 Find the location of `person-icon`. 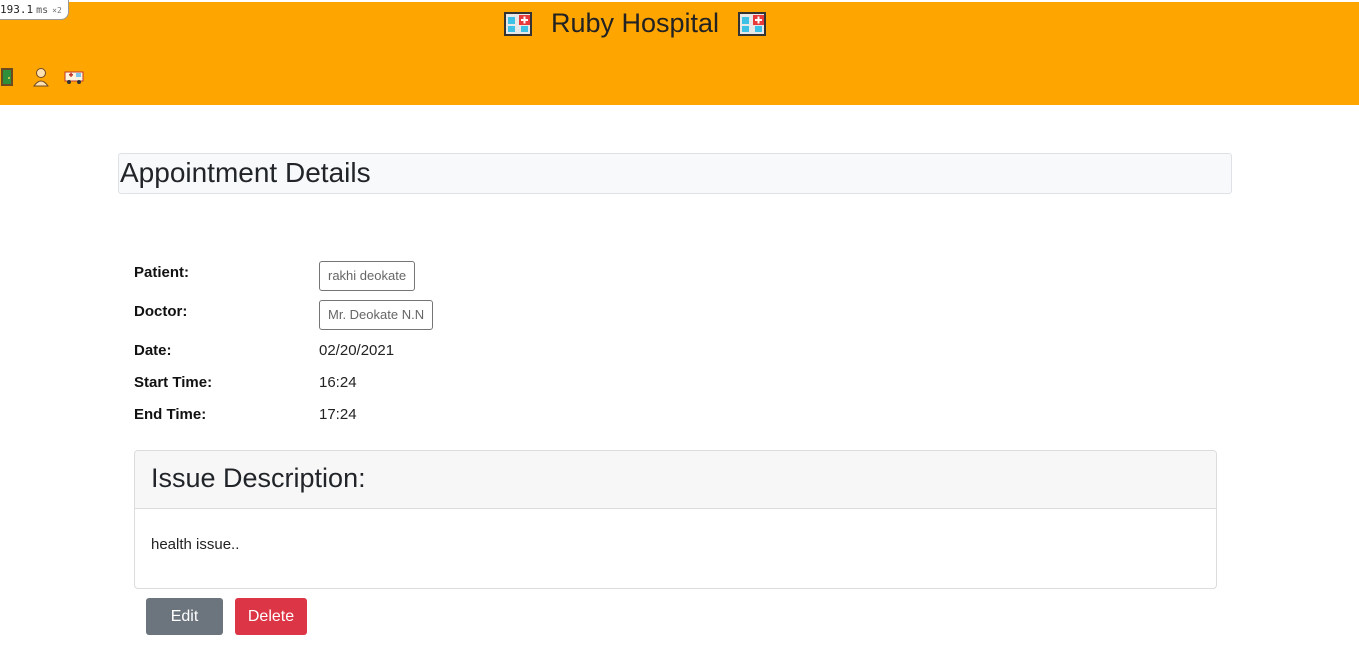

person-icon is located at coordinates (41, 77).